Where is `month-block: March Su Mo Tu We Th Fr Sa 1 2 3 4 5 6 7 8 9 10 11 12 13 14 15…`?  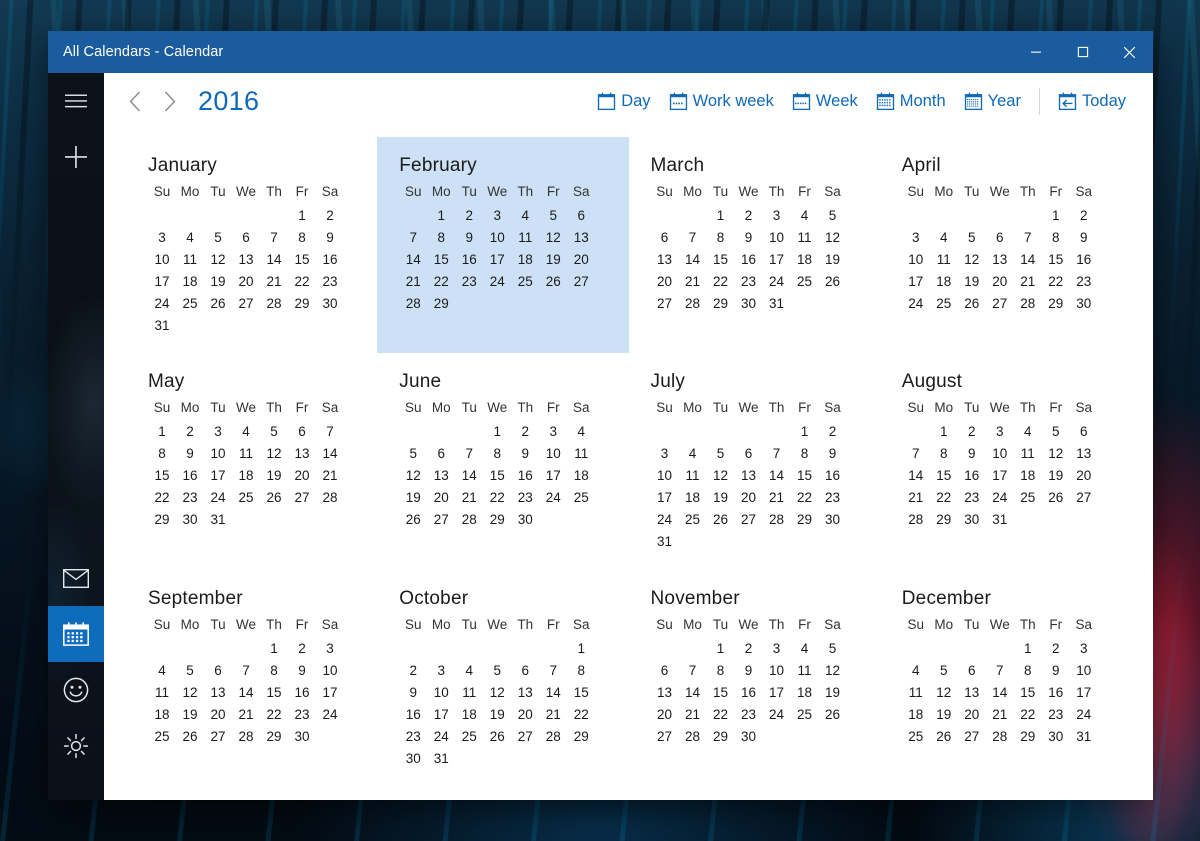 month-block: March Su Mo Tu We Th Fr Sa 1 2 3 4 5 6 7 8 9 10 11 12 13 14 15… is located at coordinates (754, 245).